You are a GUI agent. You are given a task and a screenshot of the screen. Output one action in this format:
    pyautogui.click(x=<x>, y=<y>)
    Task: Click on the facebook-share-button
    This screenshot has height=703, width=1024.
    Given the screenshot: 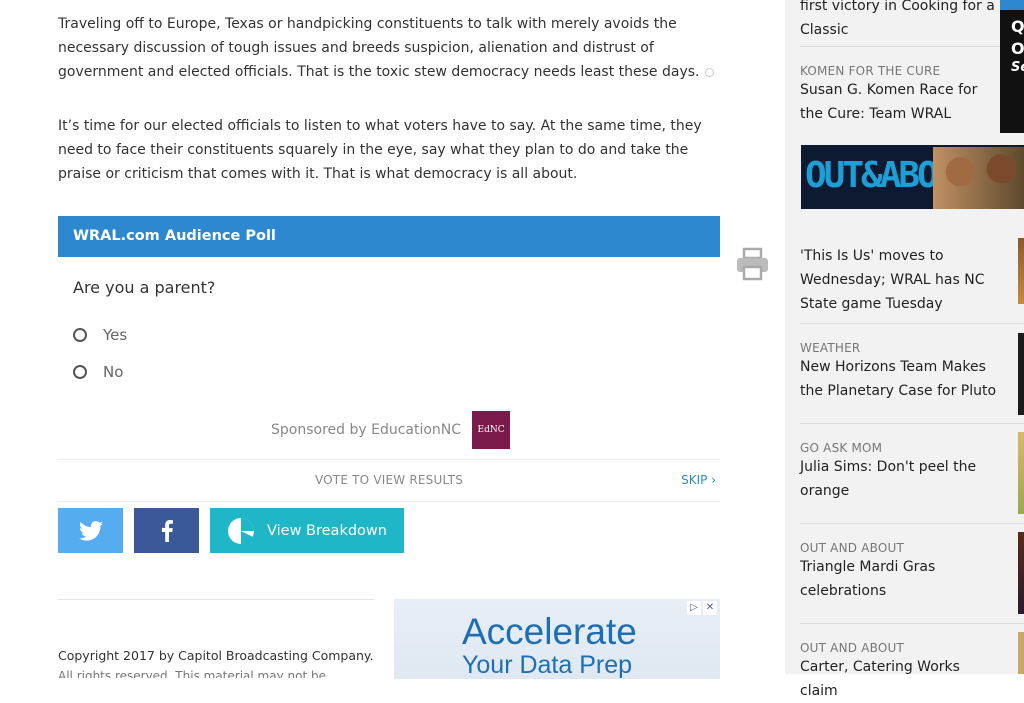 What is the action you would take?
    pyautogui.click(x=166, y=530)
    